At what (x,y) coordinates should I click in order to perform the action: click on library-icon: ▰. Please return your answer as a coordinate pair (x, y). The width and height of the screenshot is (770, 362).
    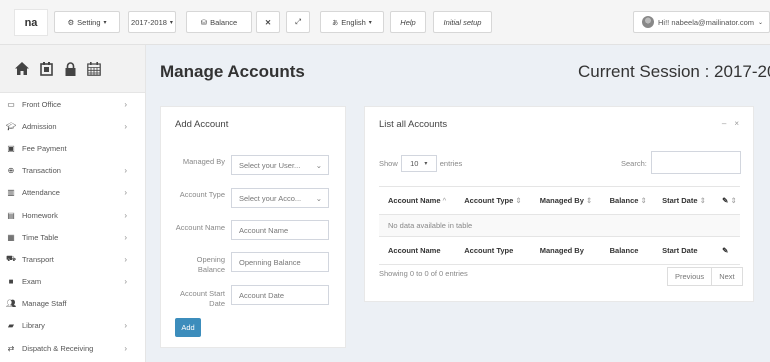
    Looking at the image, I should click on (11, 326).